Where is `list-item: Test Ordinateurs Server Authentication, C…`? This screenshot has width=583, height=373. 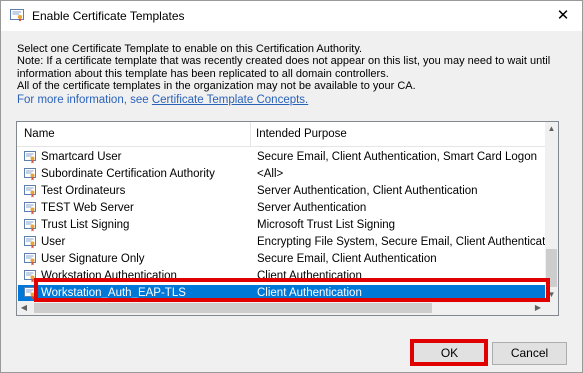 list-item: Test Ordinateurs Server Authentication, C… is located at coordinates (282, 191).